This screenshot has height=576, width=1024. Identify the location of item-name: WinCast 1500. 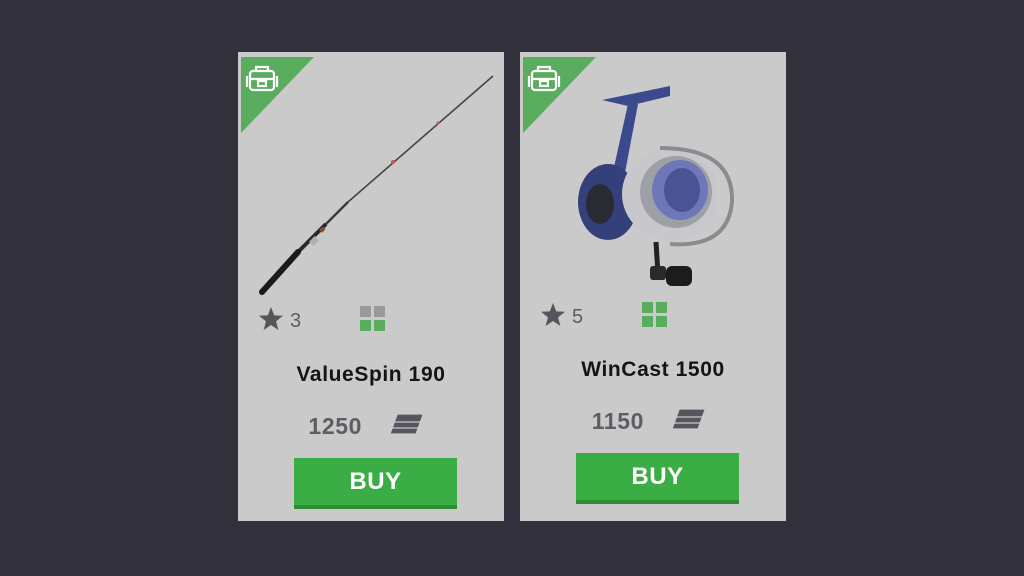
(653, 369).